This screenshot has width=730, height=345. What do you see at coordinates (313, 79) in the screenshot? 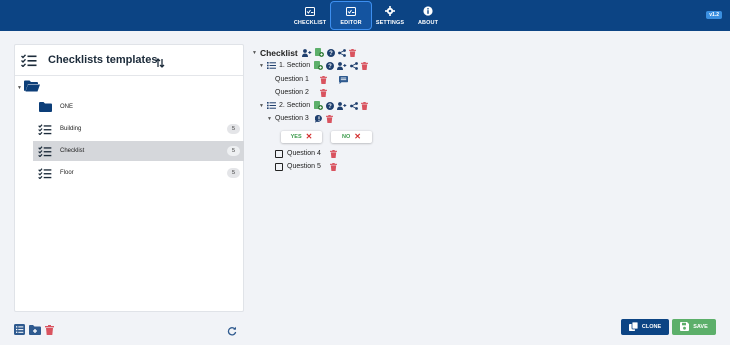
I see `question-row: Question 1` at bounding box center [313, 79].